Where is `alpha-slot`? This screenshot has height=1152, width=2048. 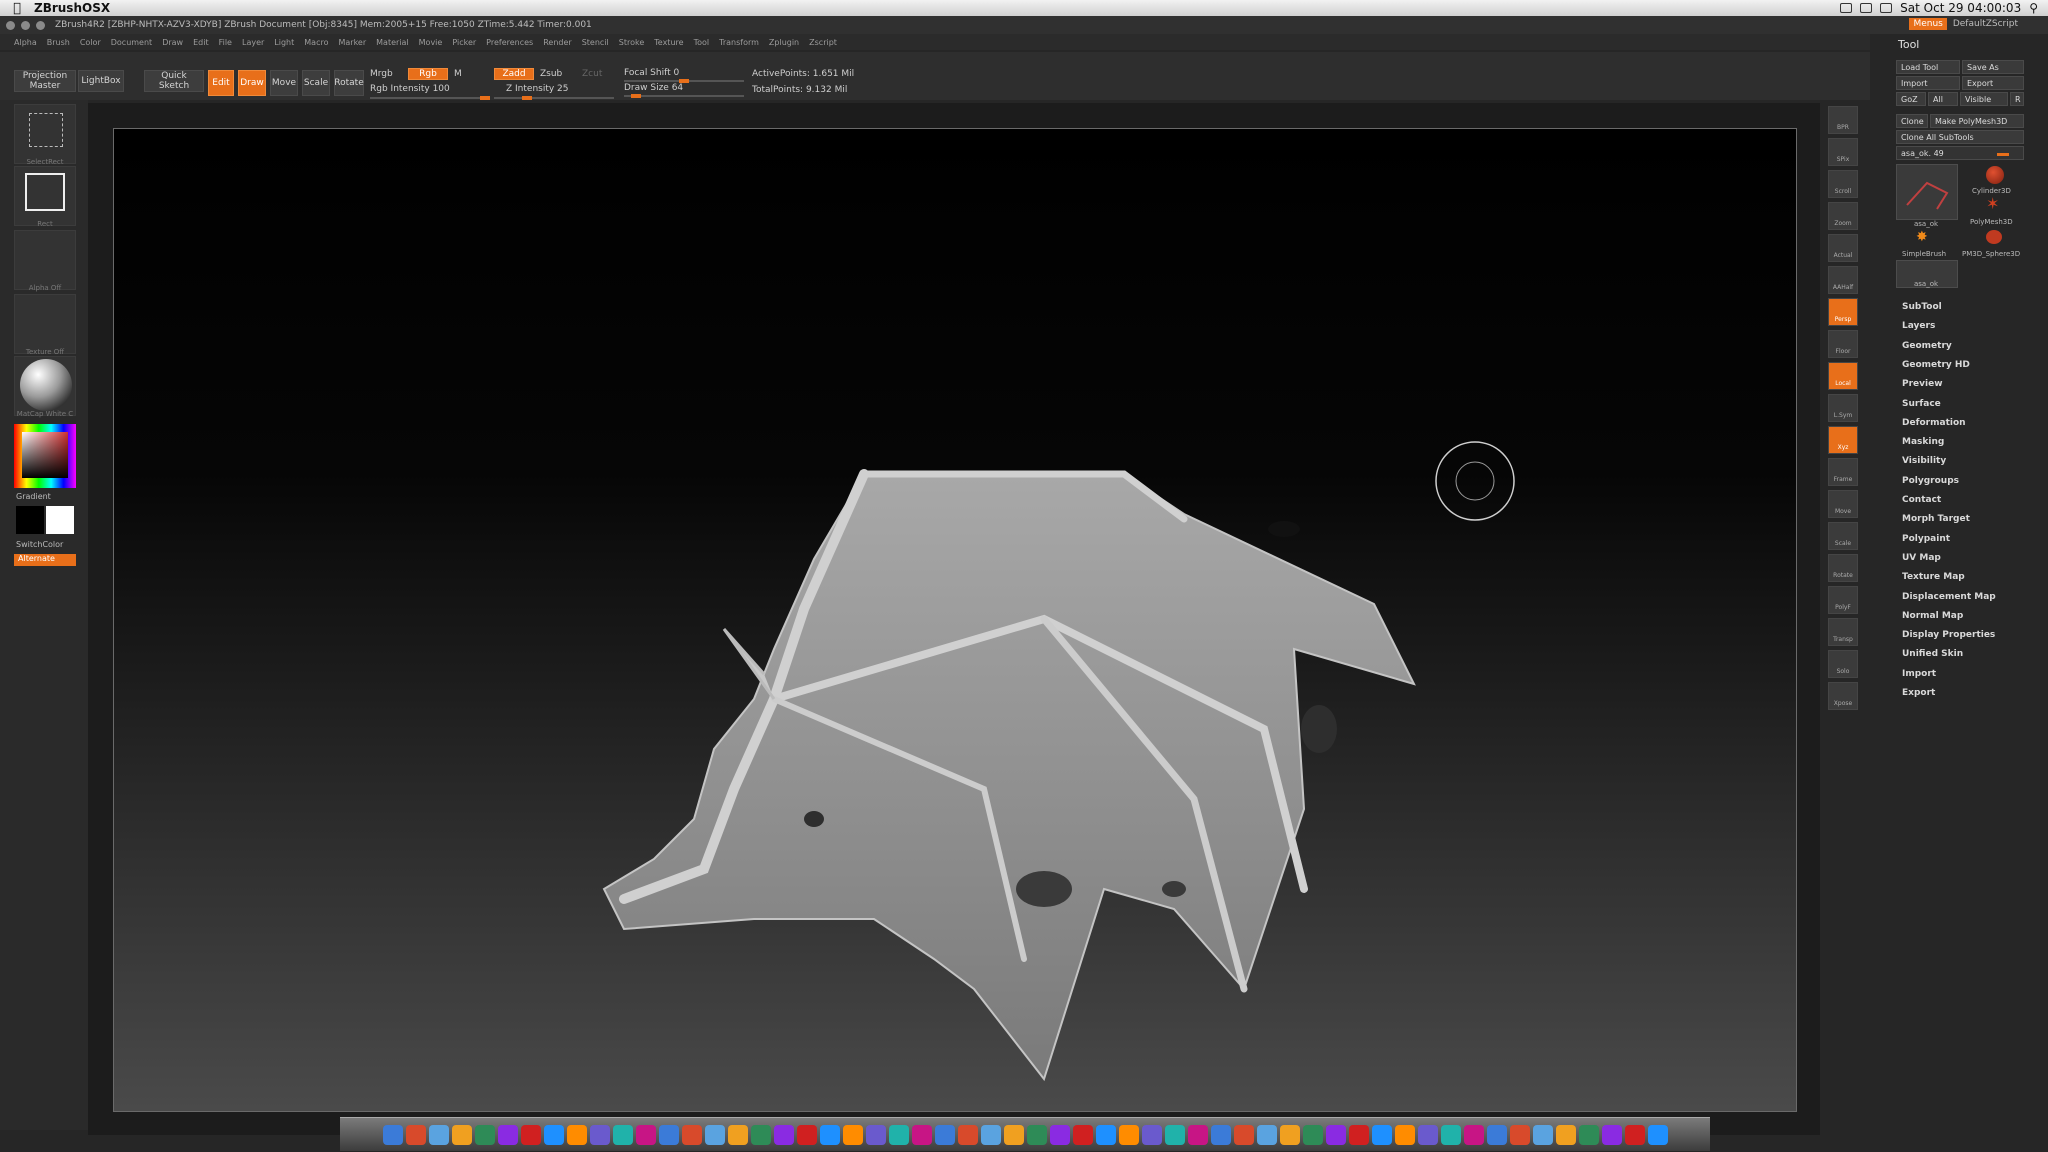 alpha-slot is located at coordinates (45, 260).